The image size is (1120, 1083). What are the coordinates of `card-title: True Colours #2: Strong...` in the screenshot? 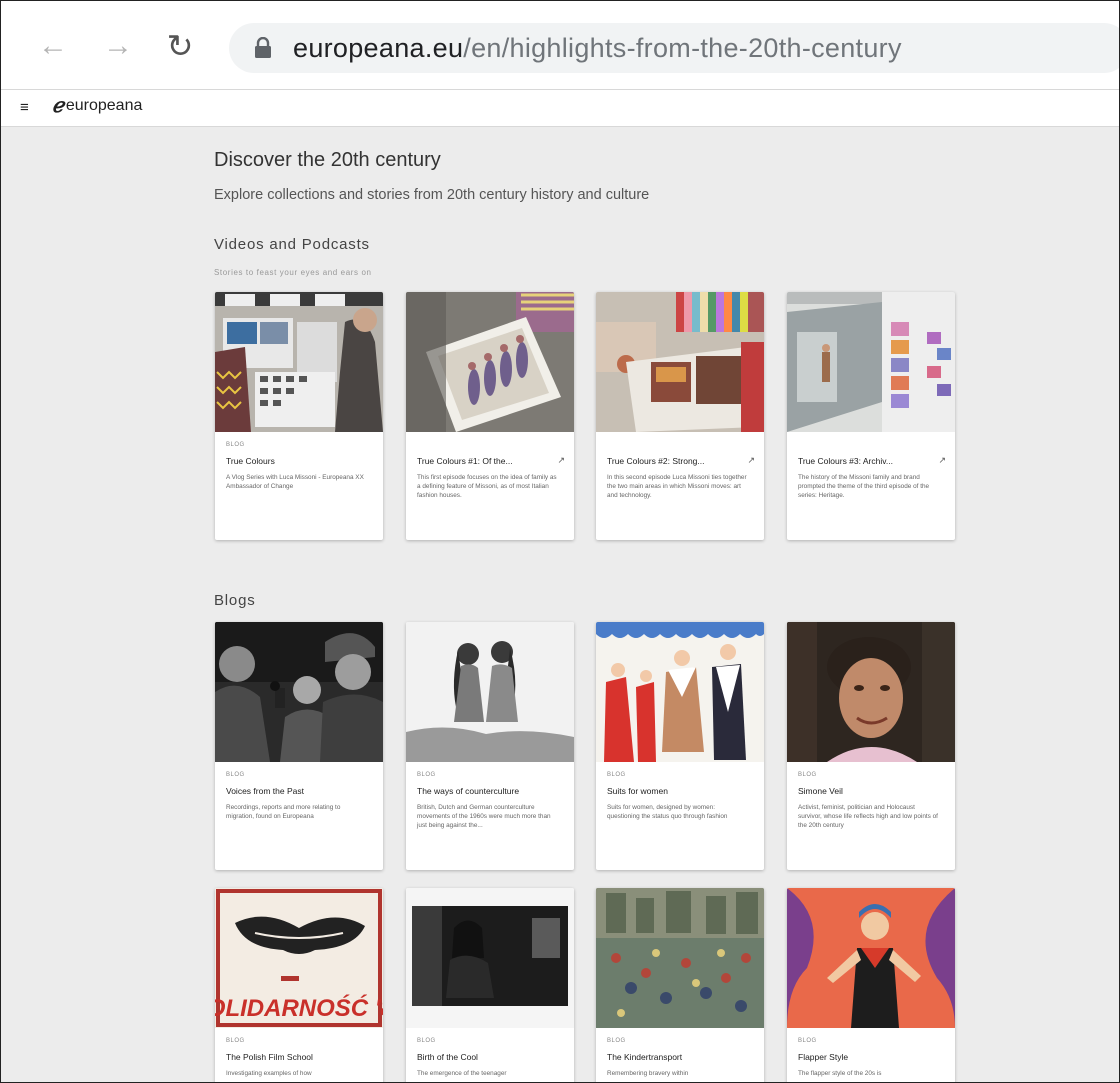 It's located at (656, 461).